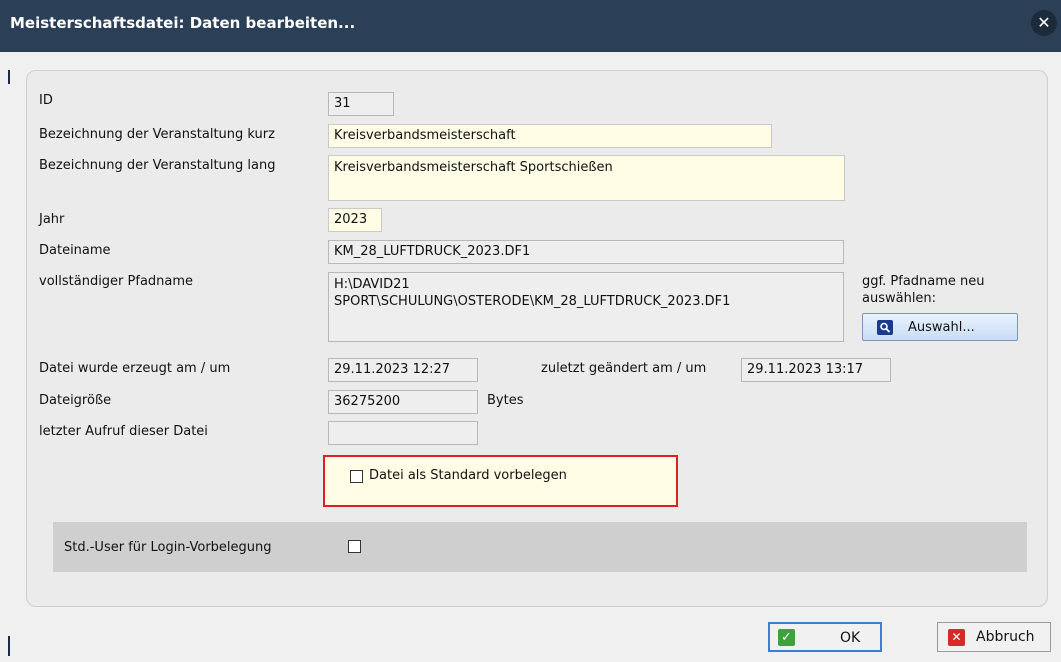 This screenshot has height=662, width=1061. What do you see at coordinates (1005, 637) in the screenshot?
I see `cancel-label: Abbruch` at bounding box center [1005, 637].